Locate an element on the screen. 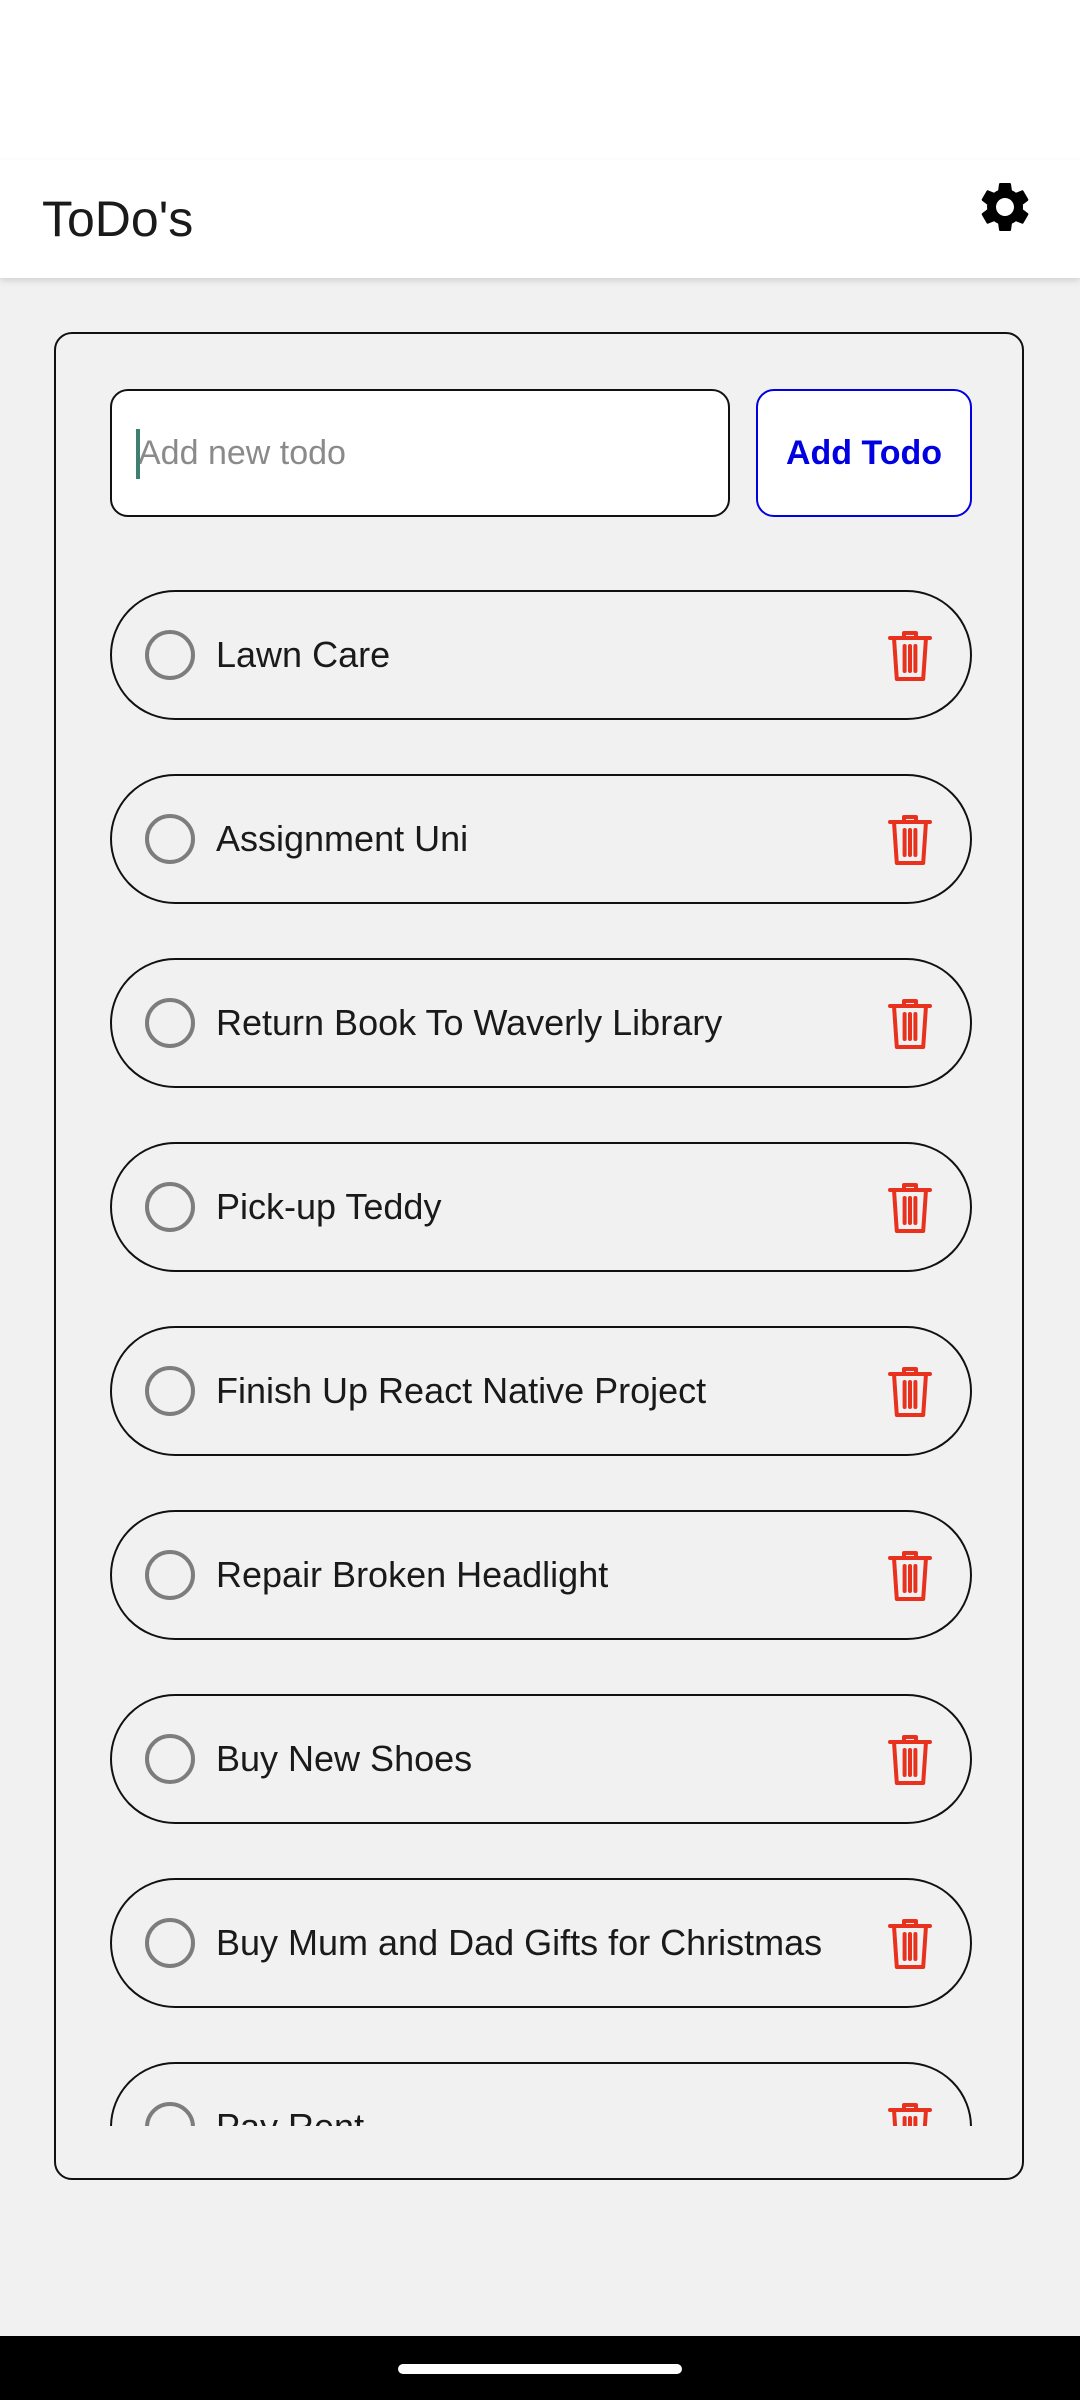  todo-item: Pick-up Teddy is located at coordinates (541, 1207).